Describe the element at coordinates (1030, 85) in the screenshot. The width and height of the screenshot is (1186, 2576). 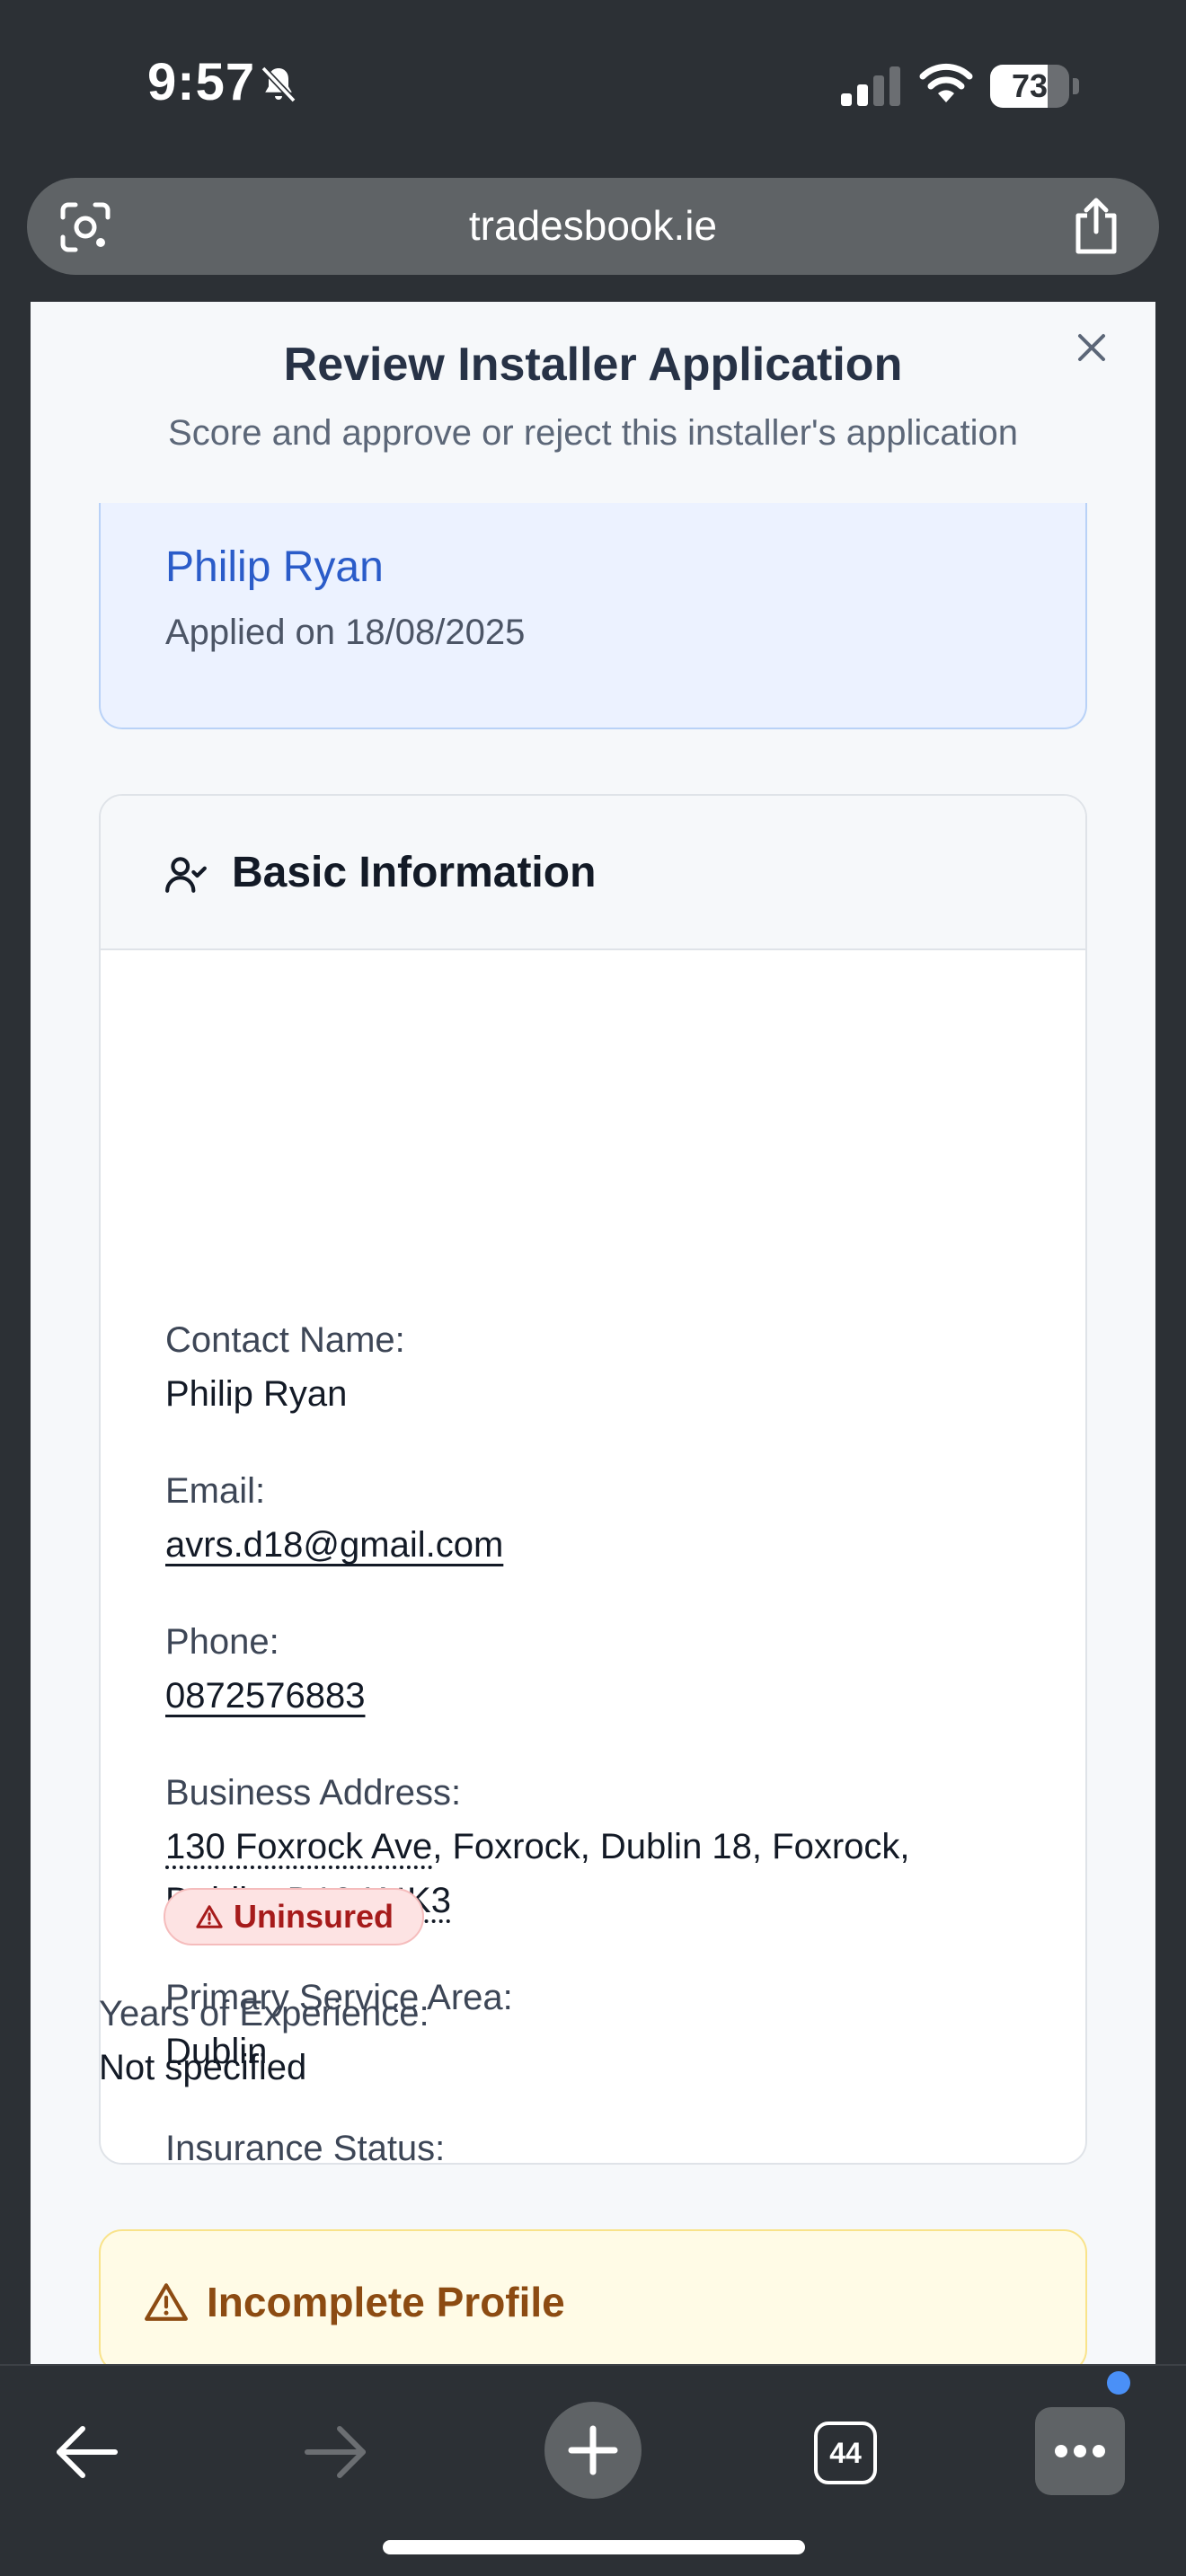
I see `battery-percent: 73` at that location.